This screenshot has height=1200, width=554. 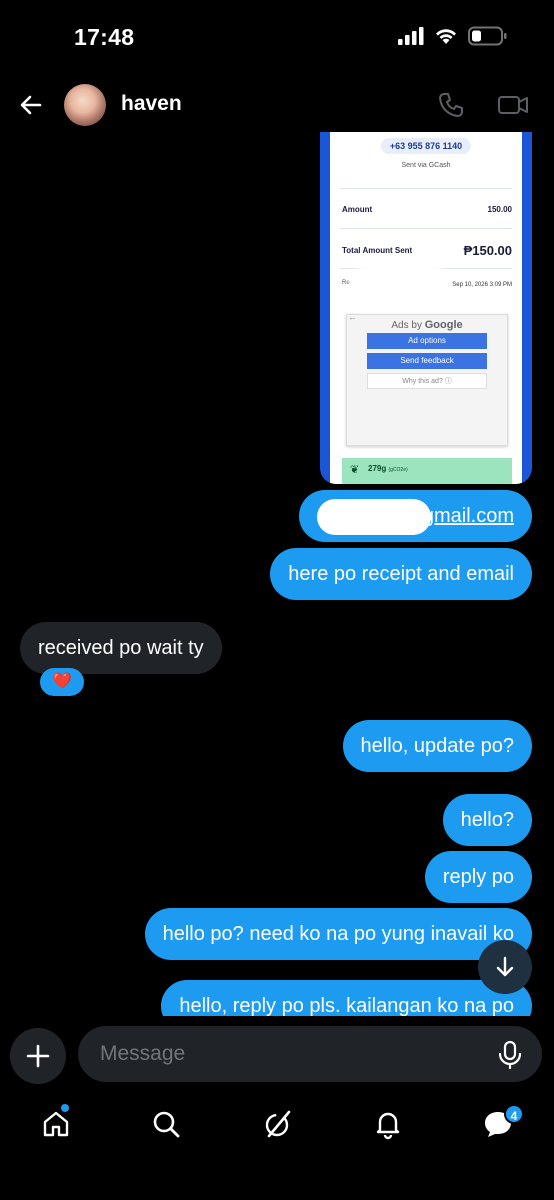 I want to click on grok-icon, so click(x=278, y=1124).